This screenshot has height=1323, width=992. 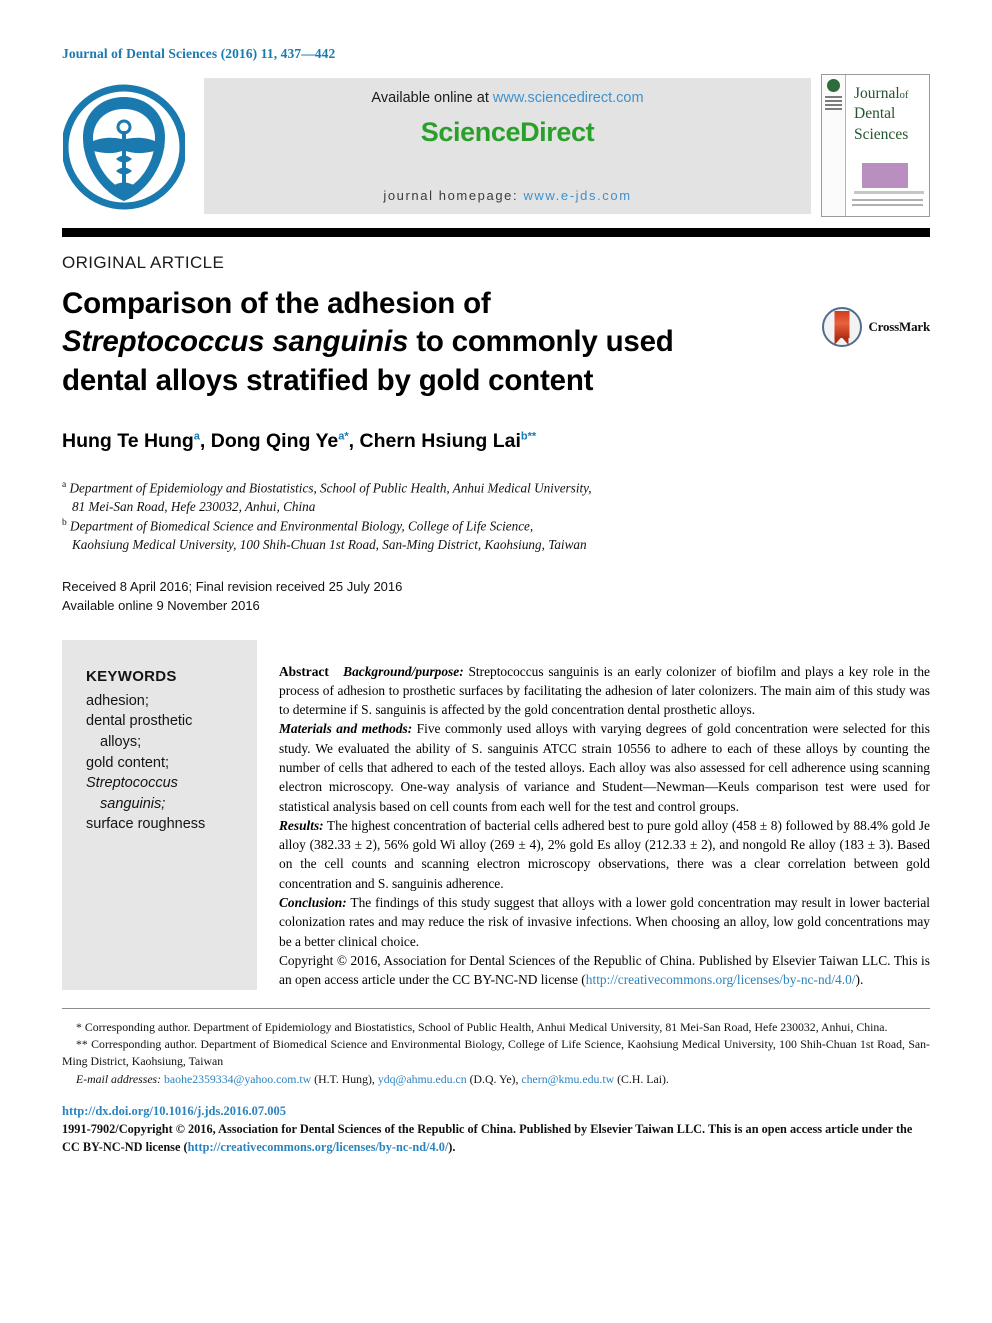 What do you see at coordinates (842, 327) in the screenshot?
I see `crossmark-icon` at bounding box center [842, 327].